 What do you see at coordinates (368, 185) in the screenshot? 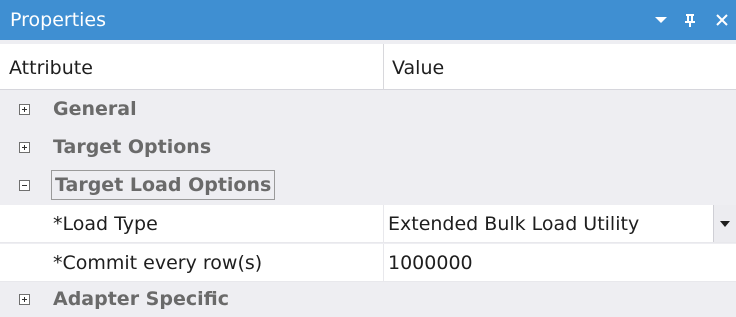
I see `category-row-target-load-options: Target Load Options` at bounding box center [368, 185].